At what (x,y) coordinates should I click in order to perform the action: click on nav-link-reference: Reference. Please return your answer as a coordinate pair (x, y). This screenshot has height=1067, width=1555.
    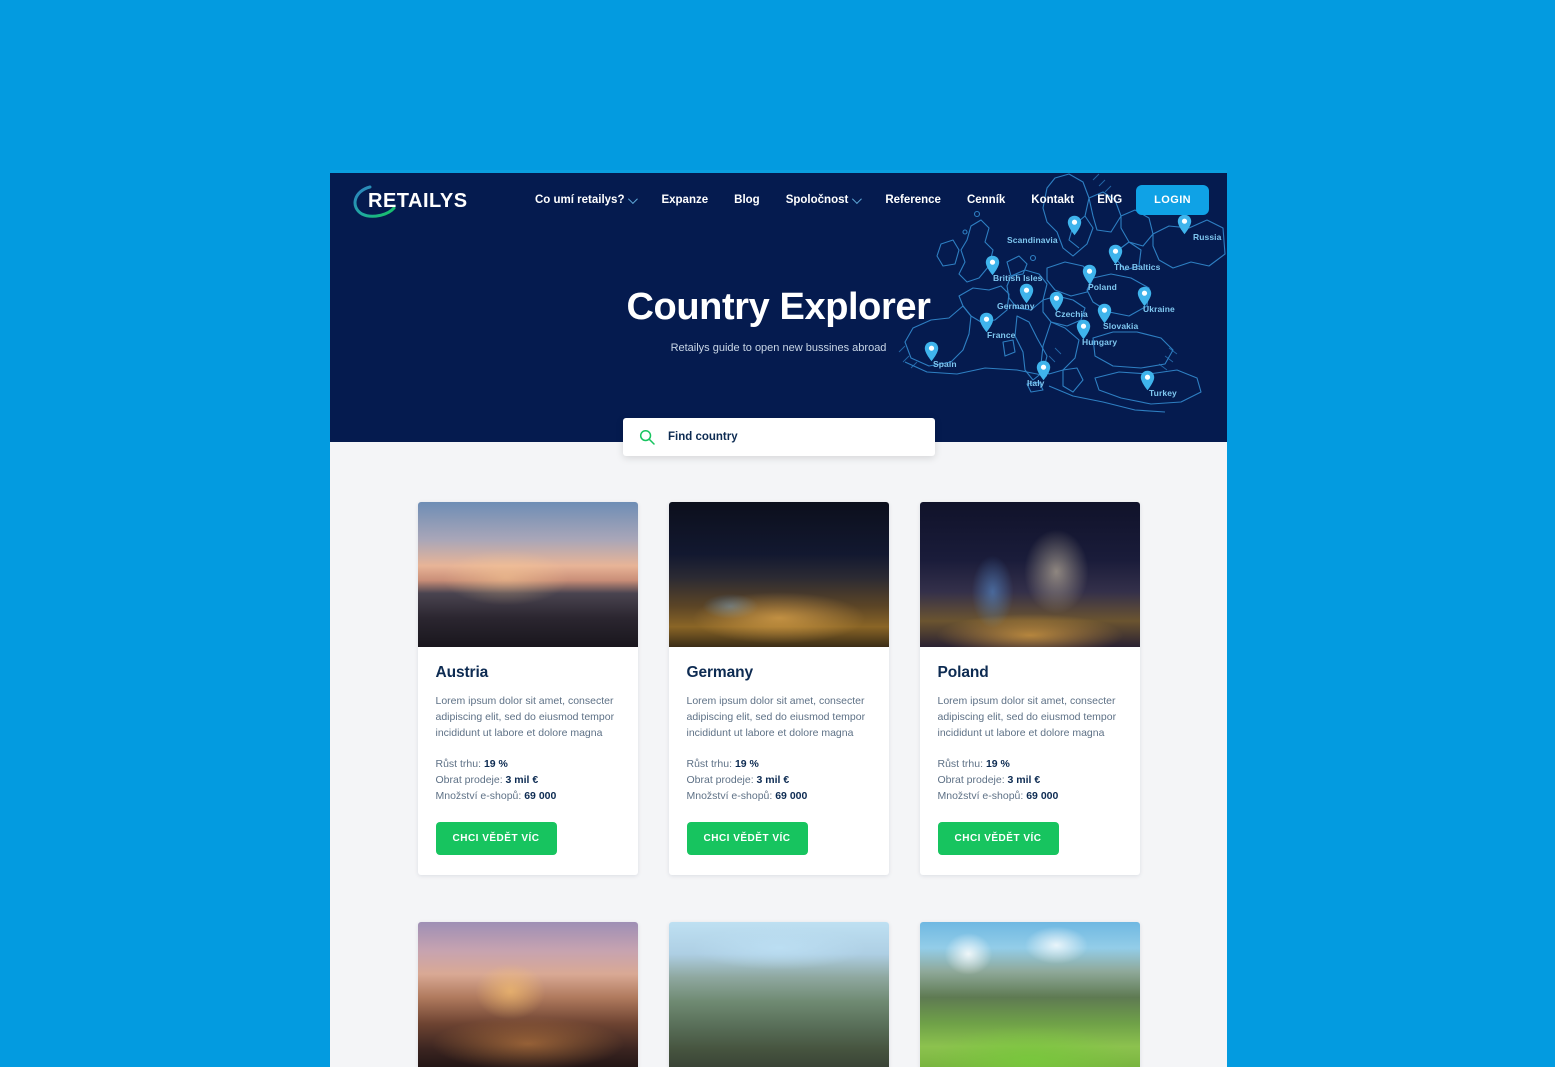
    Looking at the image, I should click on (913, 200).